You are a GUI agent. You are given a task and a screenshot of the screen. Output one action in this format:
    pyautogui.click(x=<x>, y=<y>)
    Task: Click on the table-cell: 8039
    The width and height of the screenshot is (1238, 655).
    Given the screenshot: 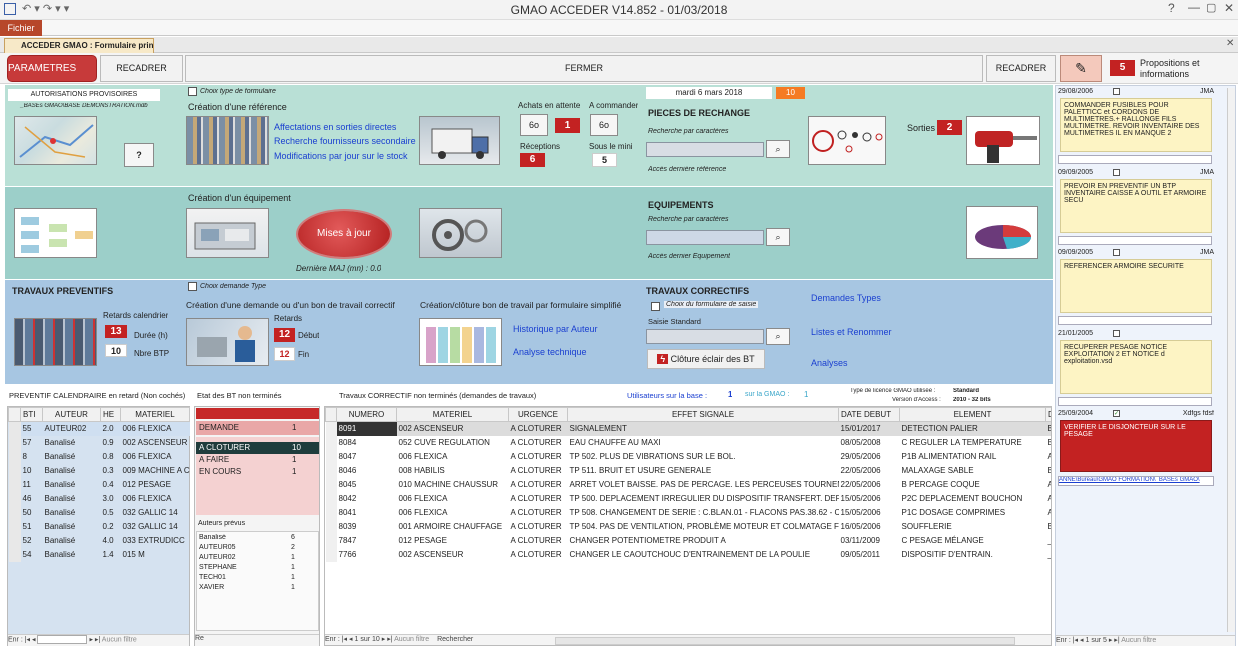 What is the action you would take?
    pyautogui.click(x=367, y=527)
    